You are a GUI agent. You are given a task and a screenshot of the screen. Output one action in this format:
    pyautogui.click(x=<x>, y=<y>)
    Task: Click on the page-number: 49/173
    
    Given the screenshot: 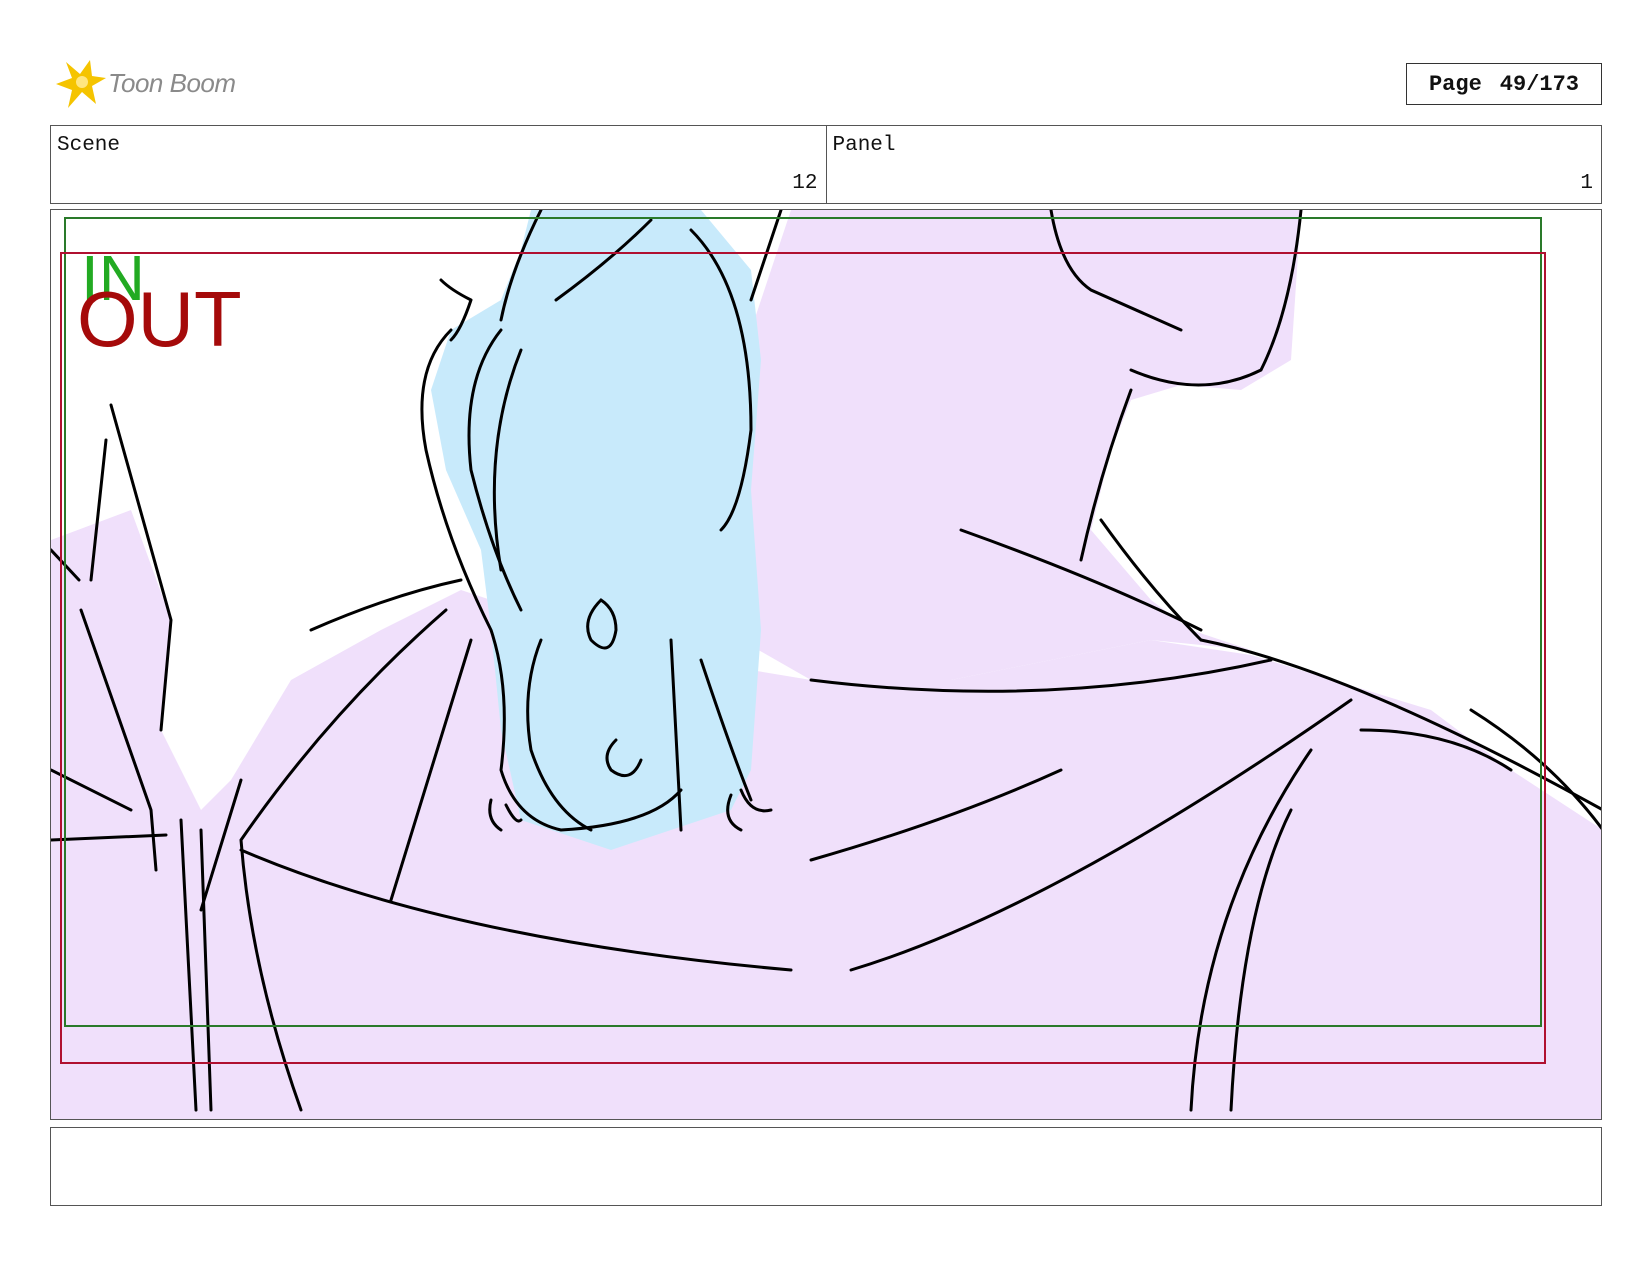 What is the action you would take?
    pyautogui.click(x=1539, y=84)
    